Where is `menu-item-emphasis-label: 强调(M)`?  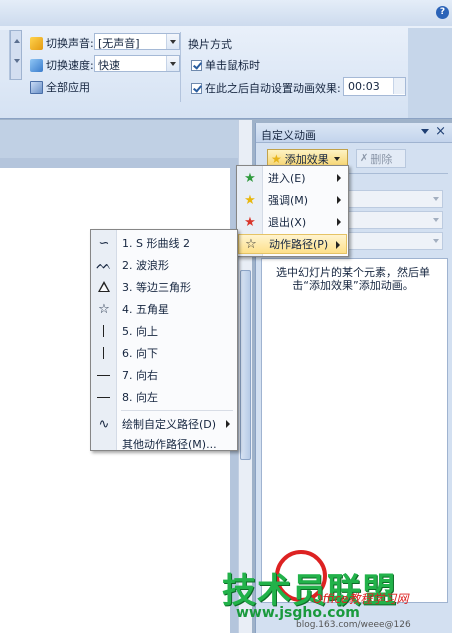
menu-item-emphasis-label: 强调(M) is located at coordinates (288, 200).